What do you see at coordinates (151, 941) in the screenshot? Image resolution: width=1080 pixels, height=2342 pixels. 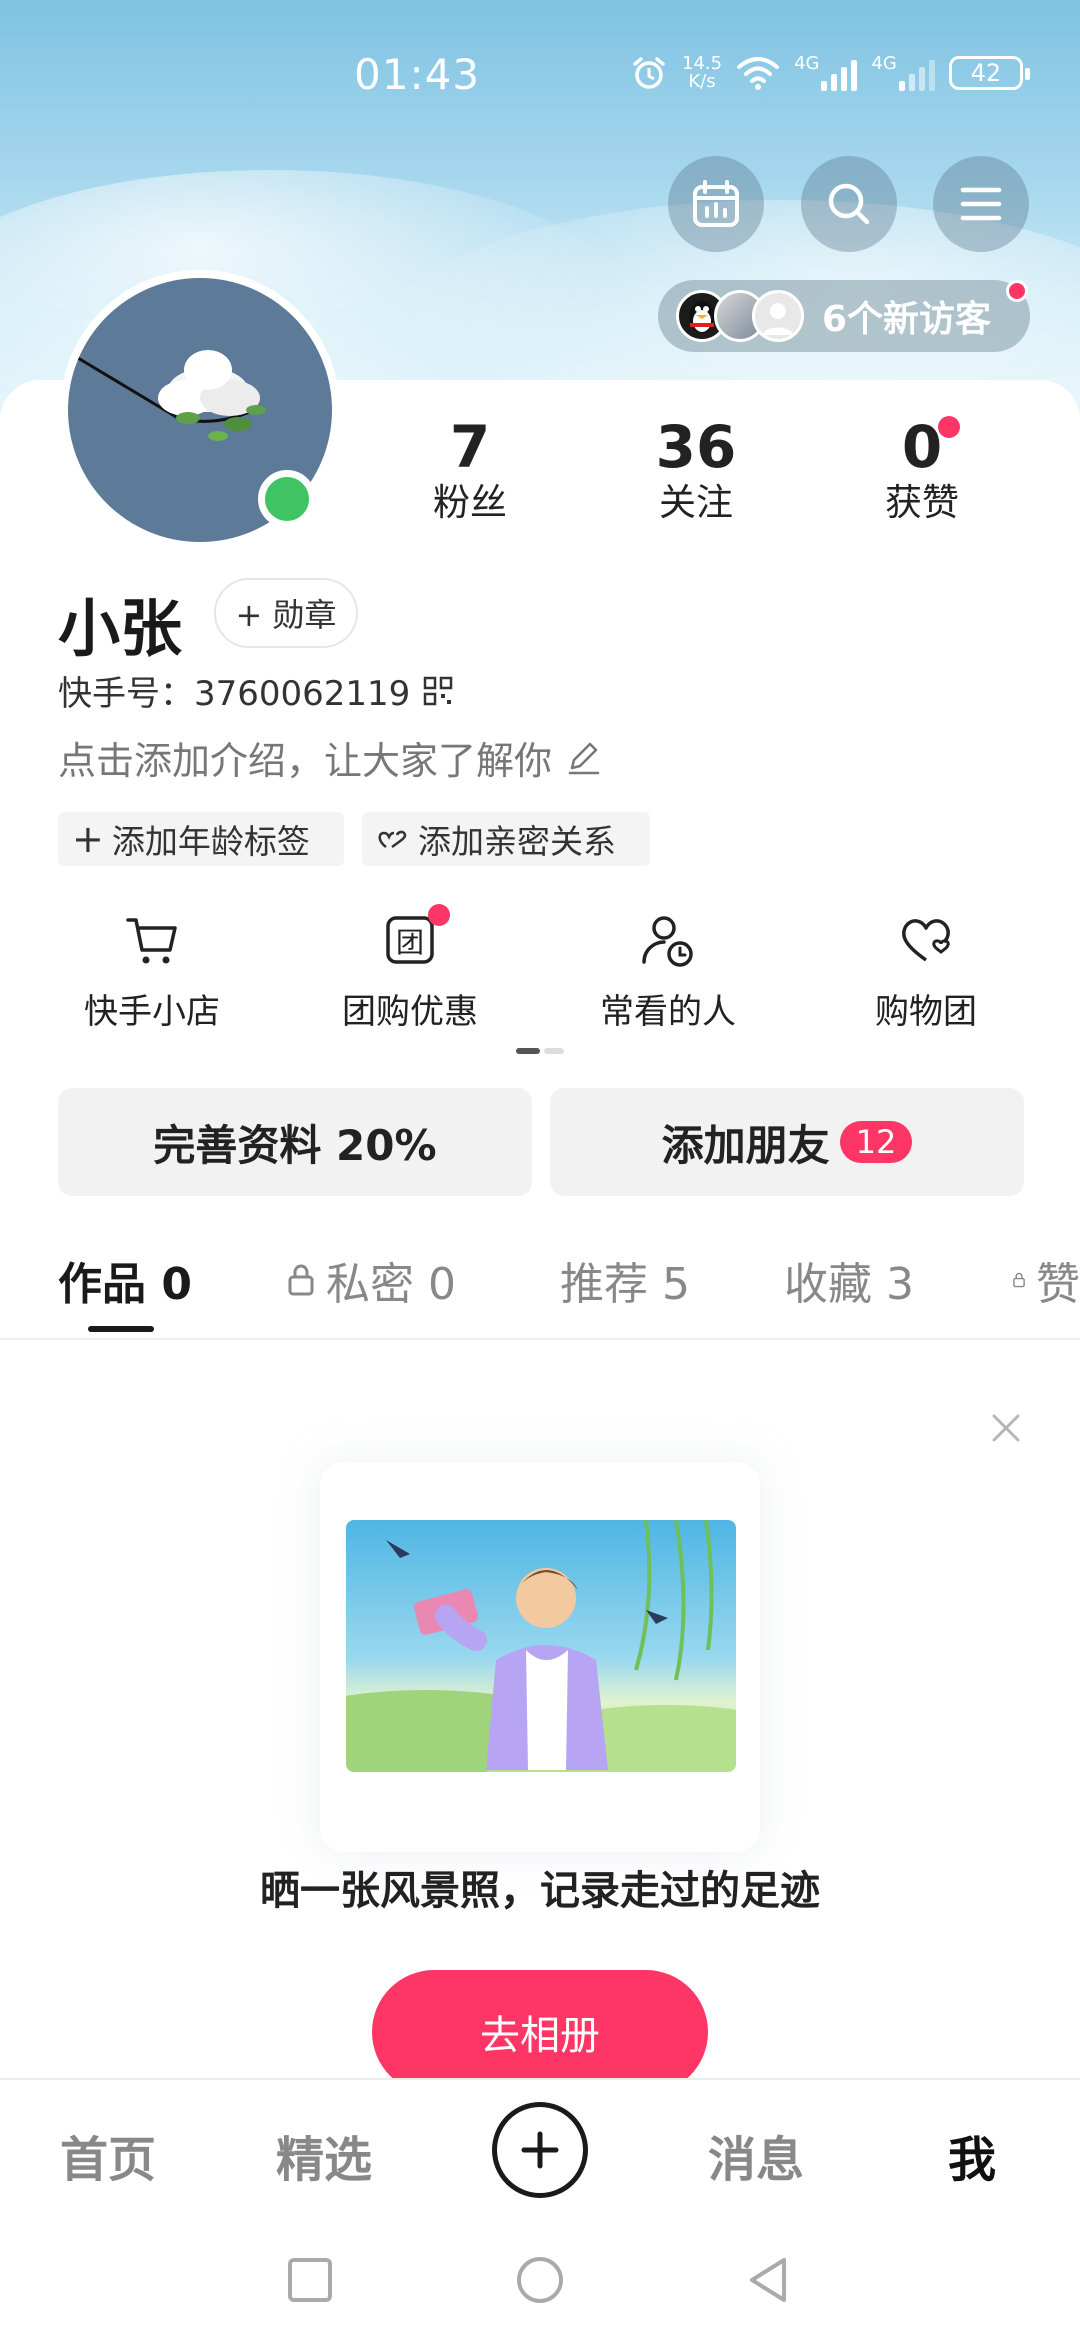 I see `cart-icon` at bounding box center [151, 941].